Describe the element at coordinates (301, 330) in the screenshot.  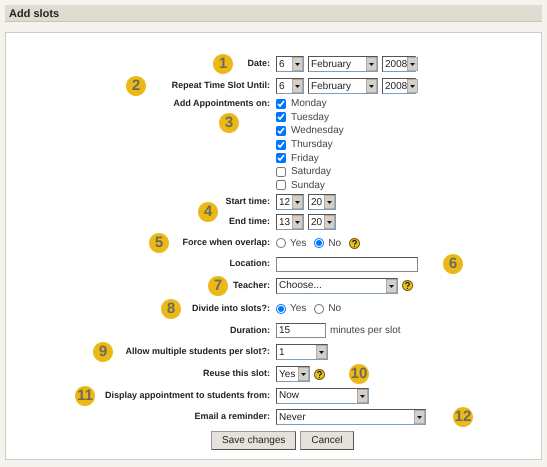
I see `text-field: 15` at that location.